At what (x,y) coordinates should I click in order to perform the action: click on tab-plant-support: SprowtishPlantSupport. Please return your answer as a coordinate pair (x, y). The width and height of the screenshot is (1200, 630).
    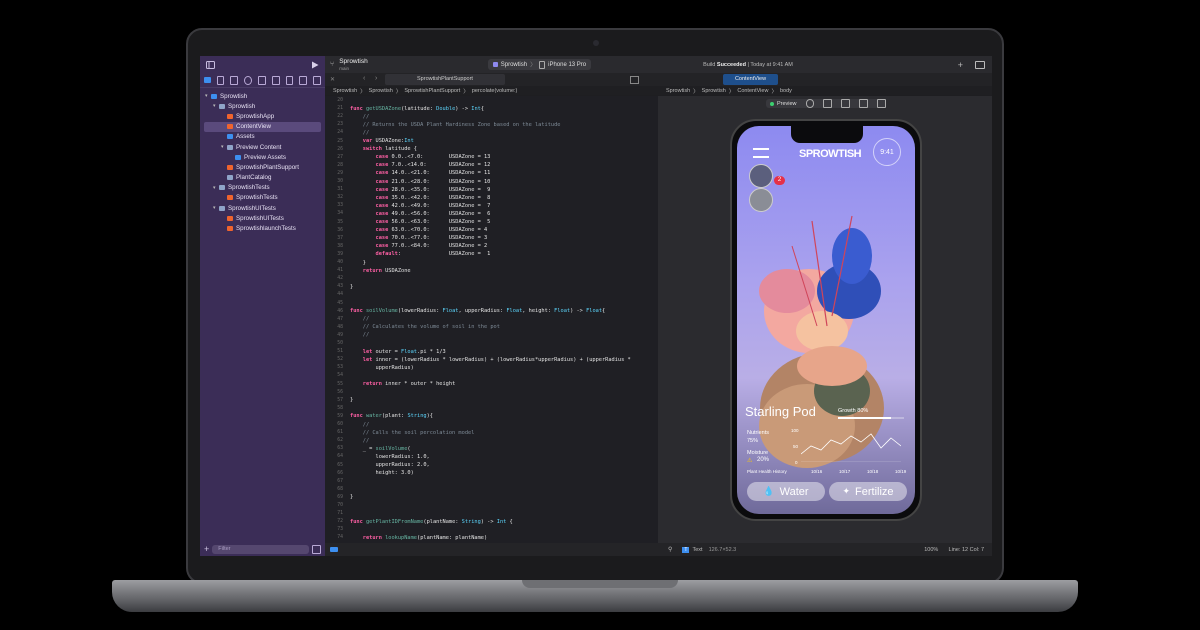
    Looking at the image, I should click on (445, 79).